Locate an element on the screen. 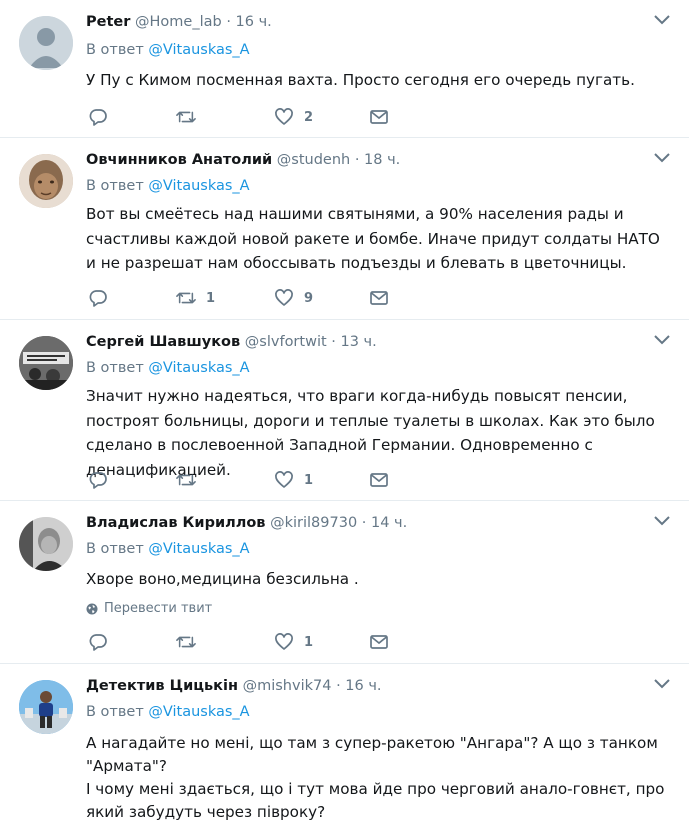 Image resolution: width=689 pixels, height=825 pixels. author-name: Владислав Кириллов is located at coordinates (175, 523).